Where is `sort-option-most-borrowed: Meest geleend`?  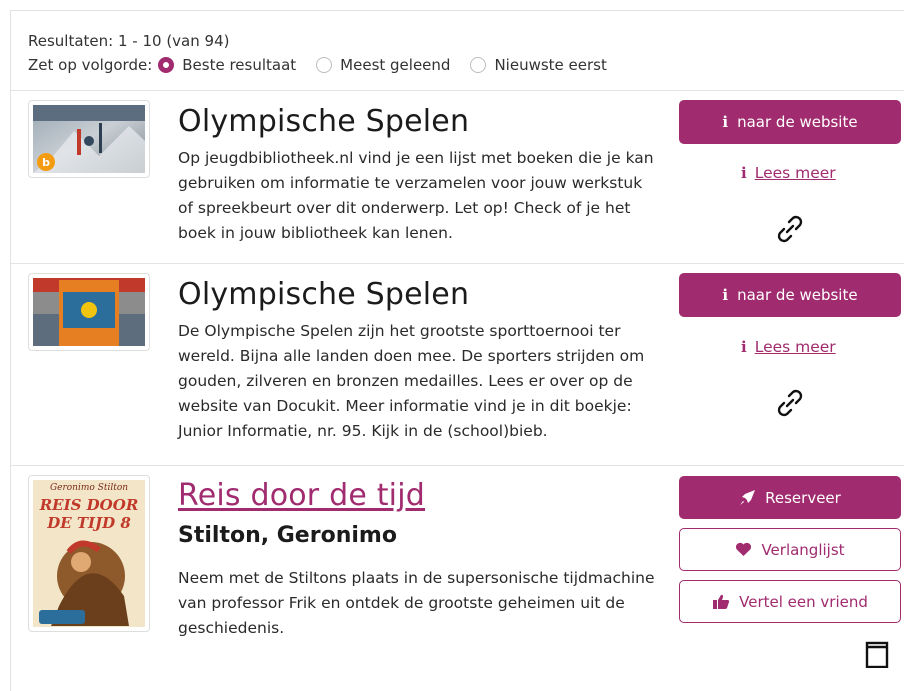 sort-option-most-borrowed: Meest geleend is located at coordinates (381, 65).